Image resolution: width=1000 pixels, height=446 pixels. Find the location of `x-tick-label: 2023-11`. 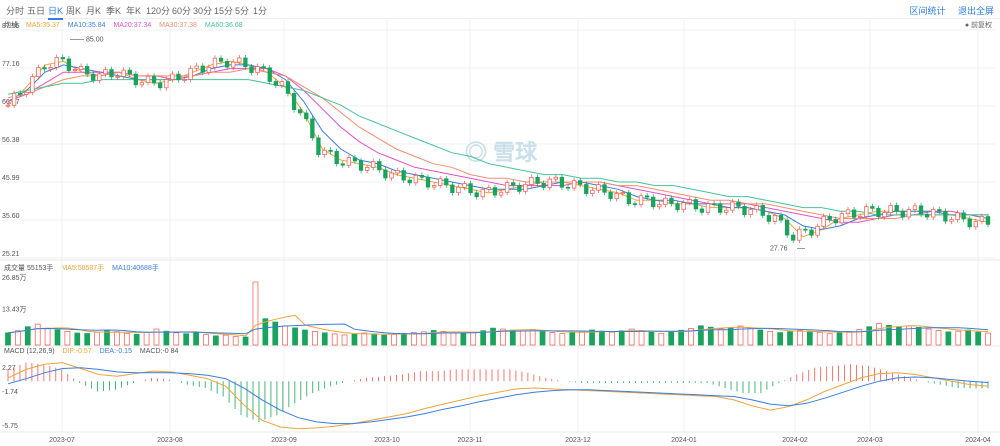

x-tick-label: 2023-11 is located at coordinates (469, 440).